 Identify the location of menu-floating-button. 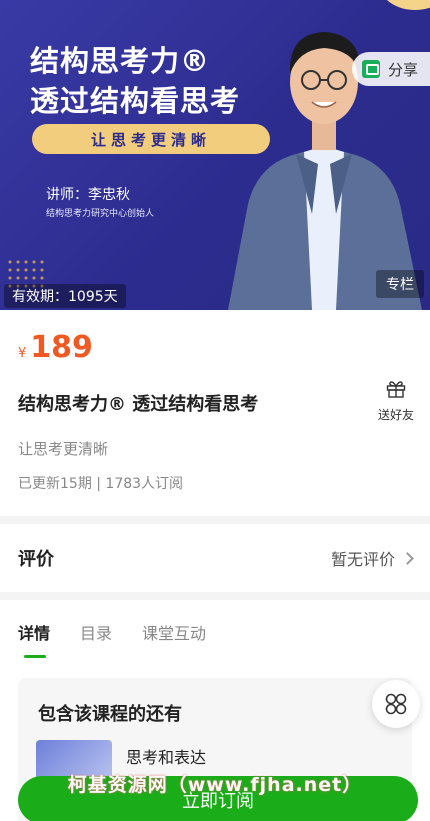
(396, 704).